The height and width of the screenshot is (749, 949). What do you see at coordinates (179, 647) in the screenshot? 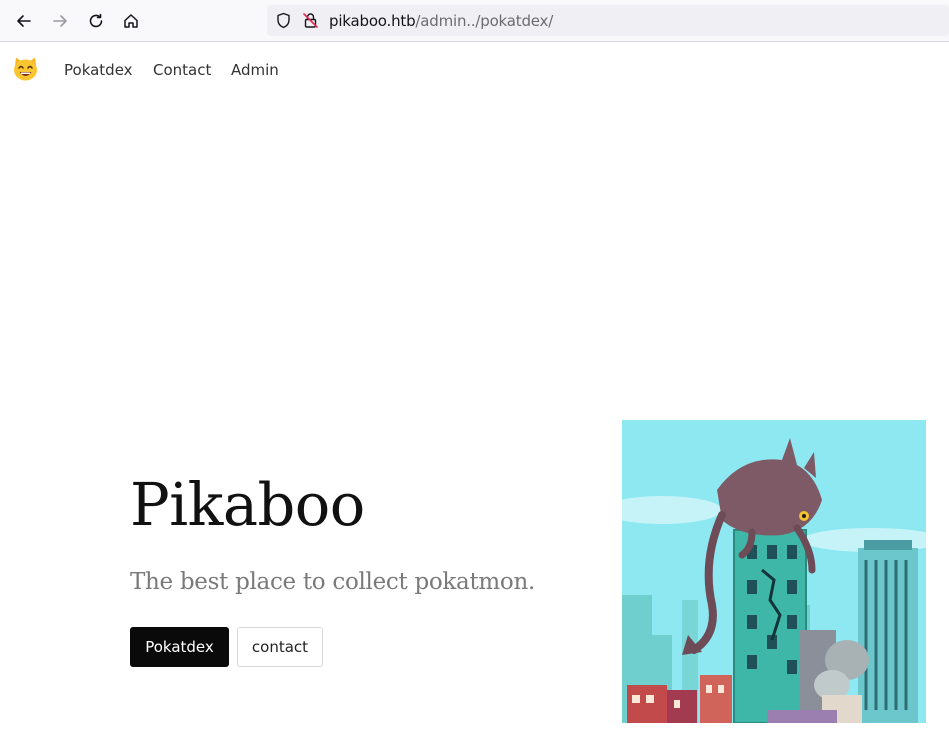
I see `pokatdex-button: Pokatdex` at bounding box center [179, 647].